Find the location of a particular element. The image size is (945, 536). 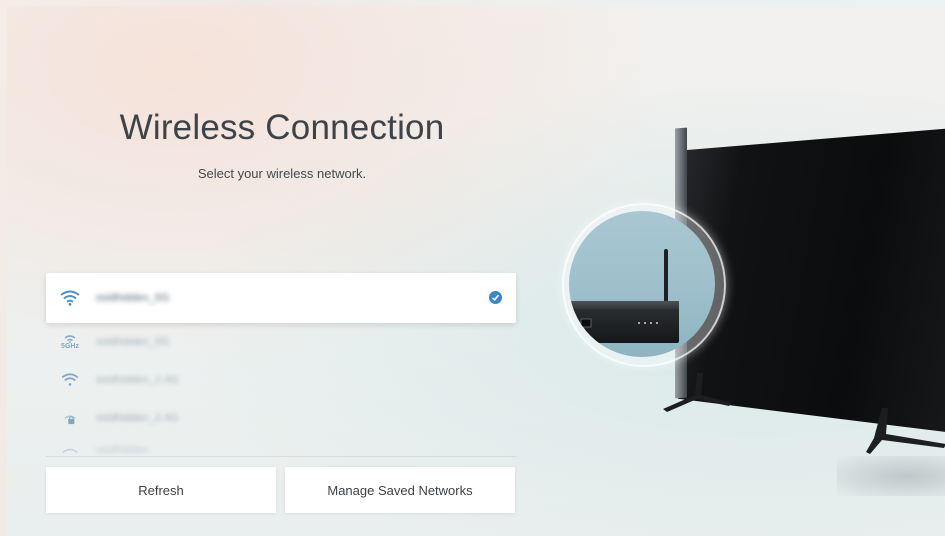

tv-stand-left is located at coordinates (697, 392).